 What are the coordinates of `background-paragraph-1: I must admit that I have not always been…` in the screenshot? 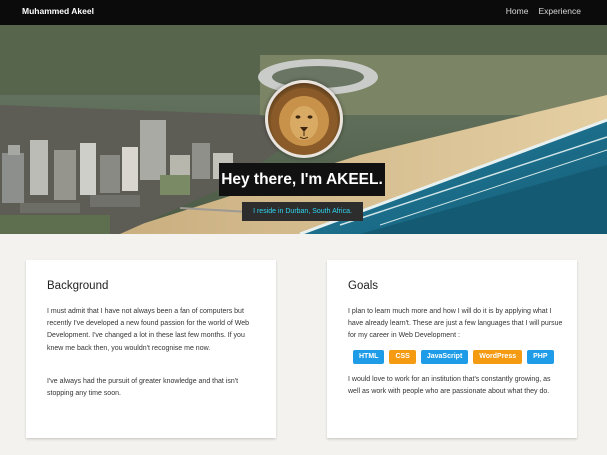 It's located at (148, 330).